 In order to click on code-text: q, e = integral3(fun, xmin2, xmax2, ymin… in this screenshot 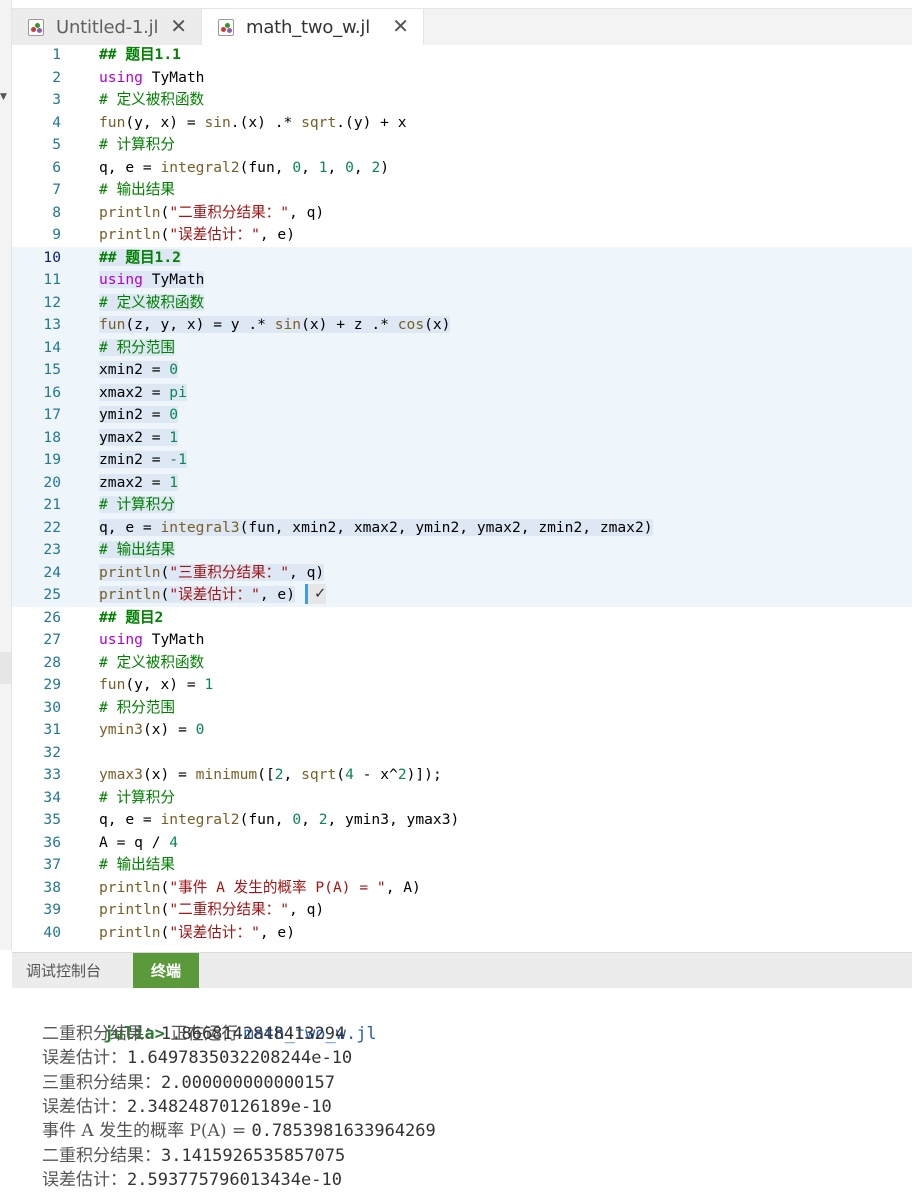, I will do `click(376, 528)`.